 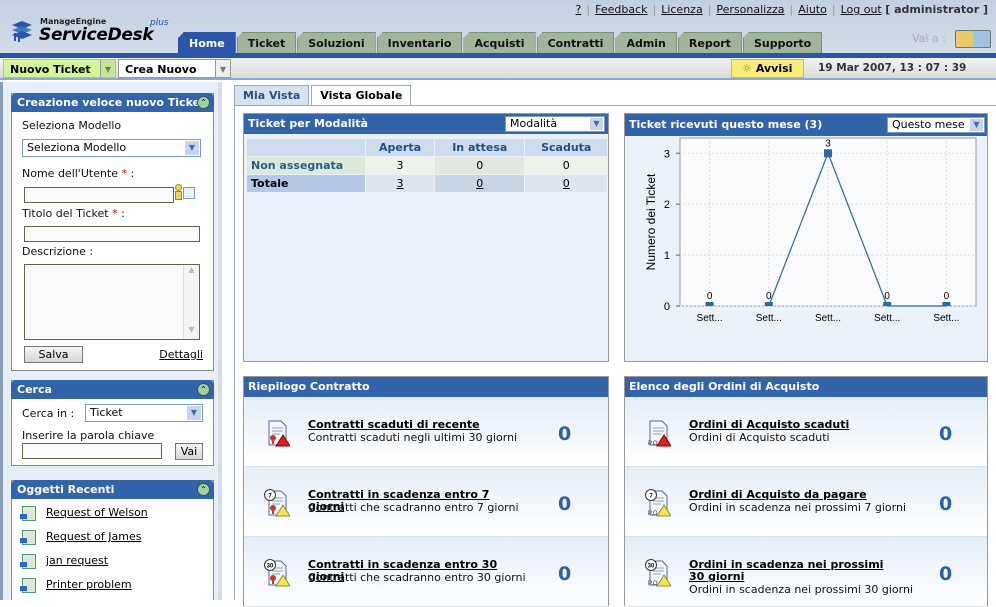 I want to click on go-button: Vai, so click(x=189, y=451).